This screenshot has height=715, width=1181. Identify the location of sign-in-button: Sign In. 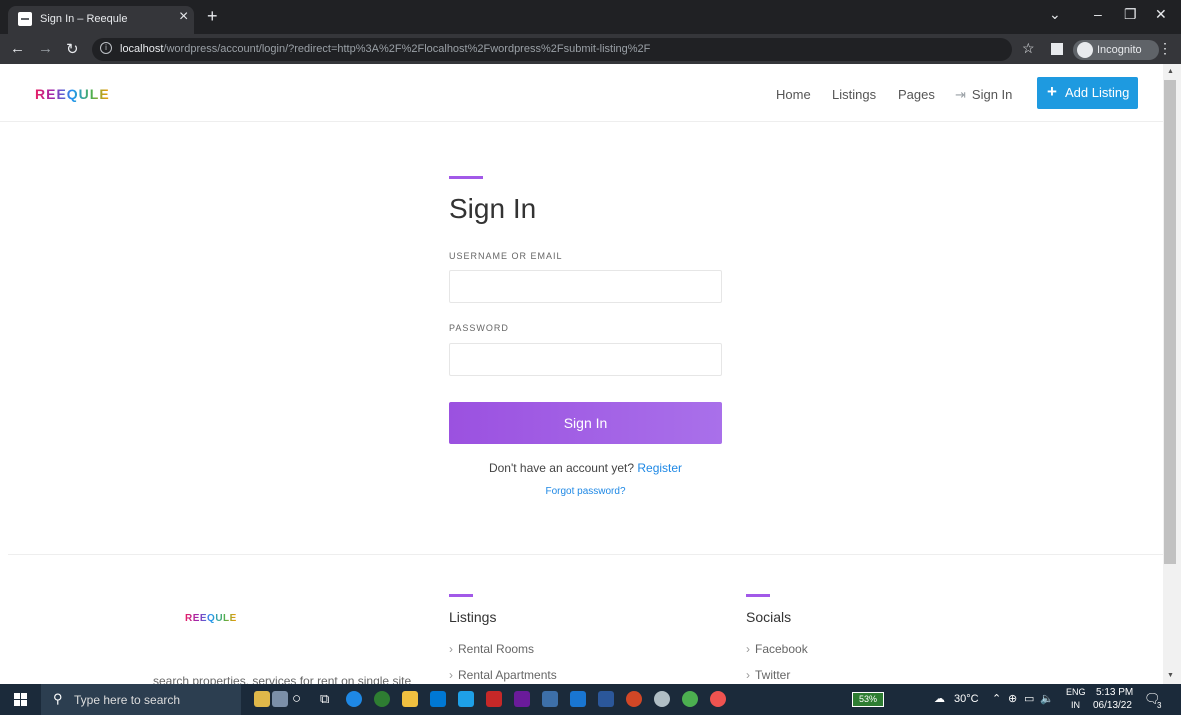
(585, 423).